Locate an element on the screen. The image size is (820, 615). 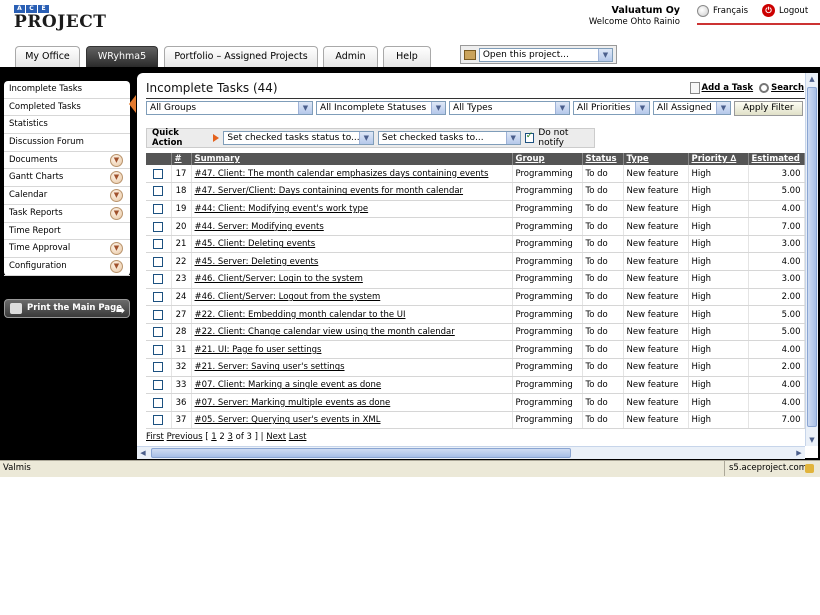
column-header-status: Status is located at coordinates (603, 159).